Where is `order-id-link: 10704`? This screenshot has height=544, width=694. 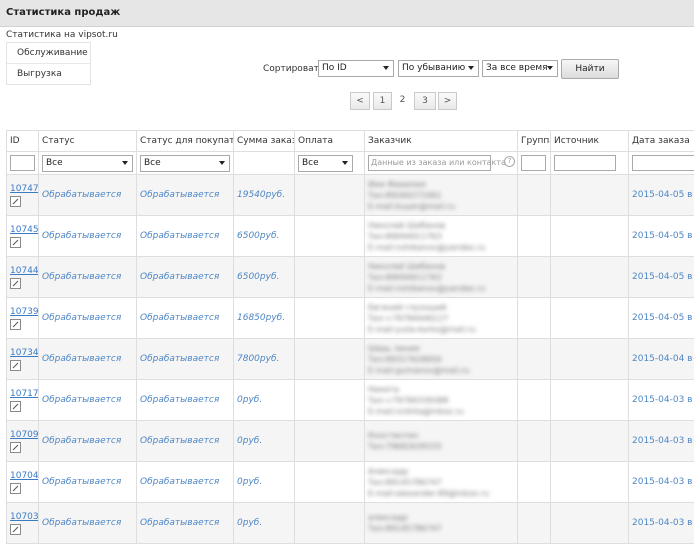 order-id-link: 10704 is located at coordinates (22, 476).